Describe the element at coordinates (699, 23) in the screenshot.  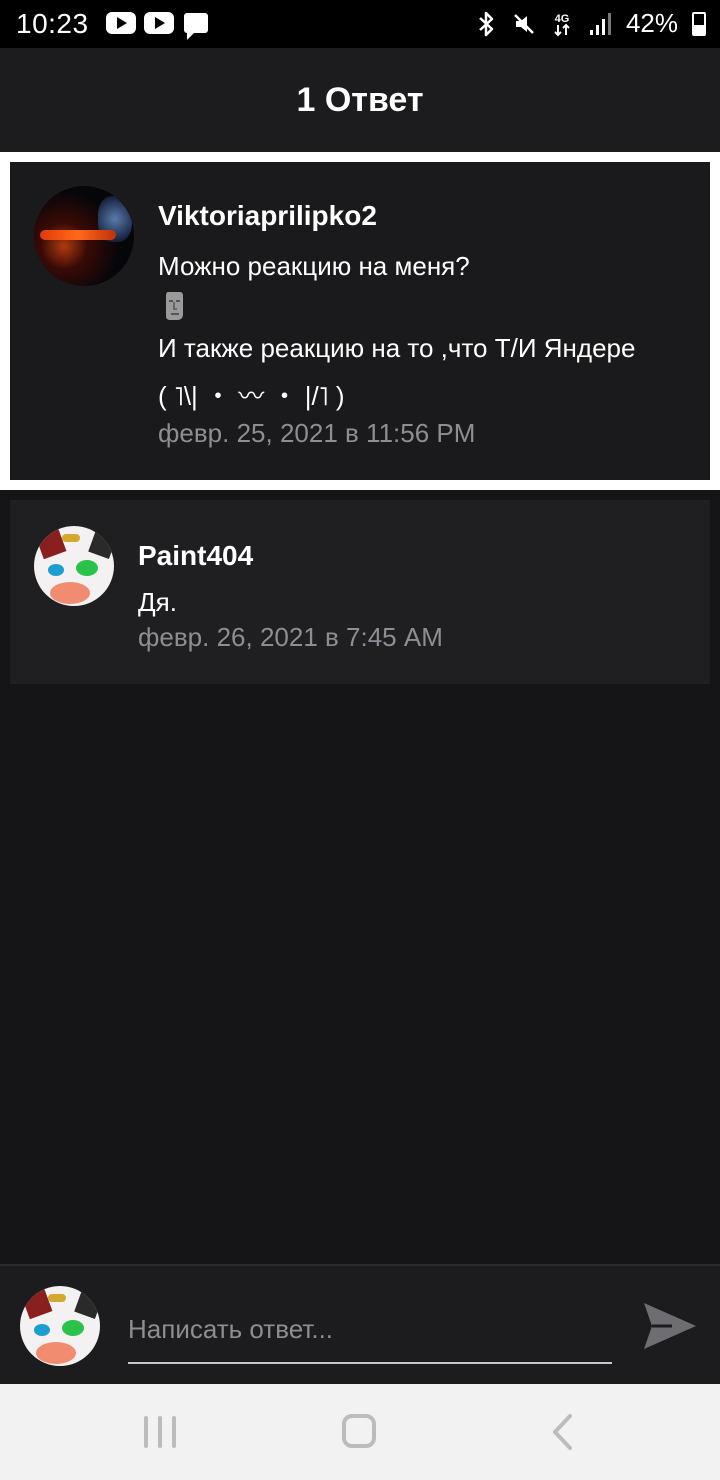
I see `battery-icon` at that location.